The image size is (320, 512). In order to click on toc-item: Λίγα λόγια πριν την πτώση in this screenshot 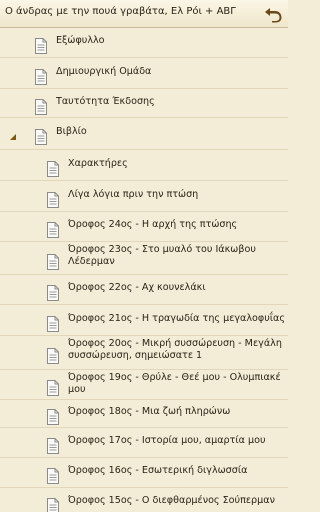, I will do `click(144, 196)`.